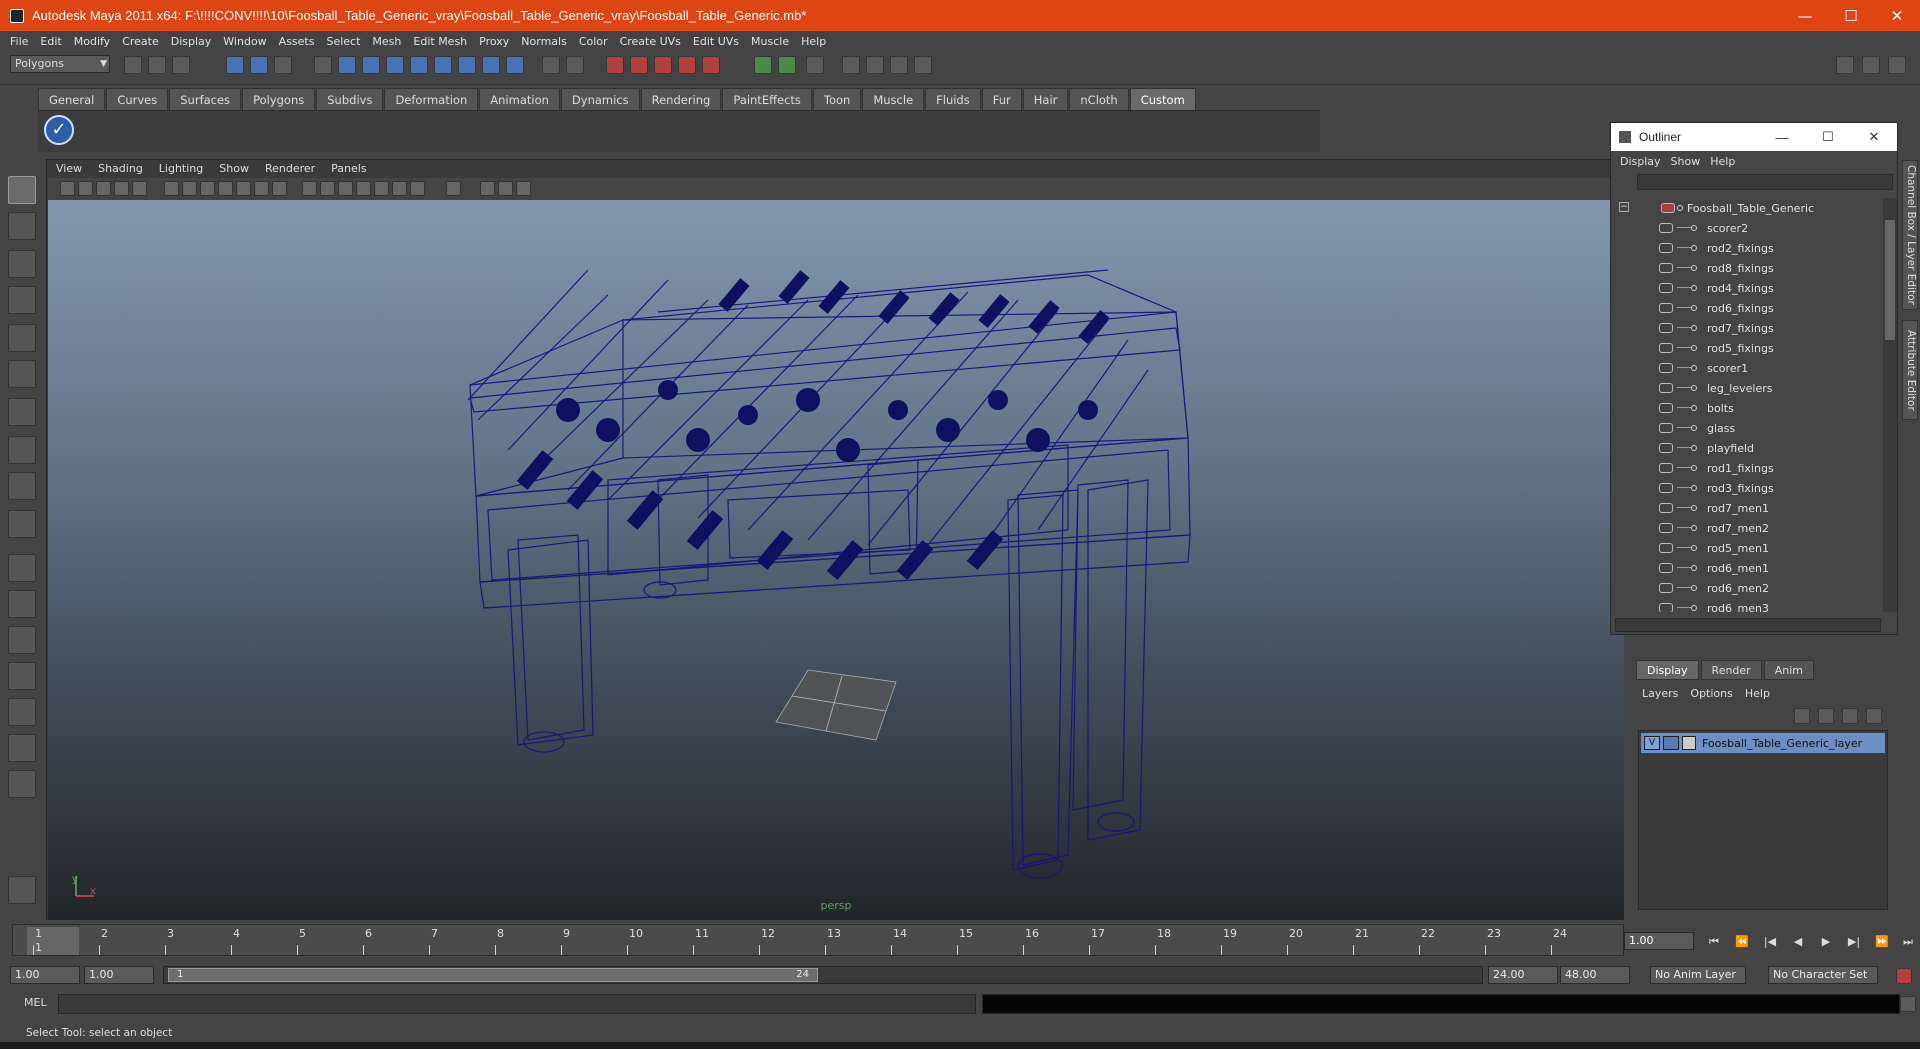 This screenshot has height=1049, width=1920. What do you see at coordinates (1845, 65) in the screenshot?
I see `show-attribute-editor-icon` at bounding box center [1845, 65].